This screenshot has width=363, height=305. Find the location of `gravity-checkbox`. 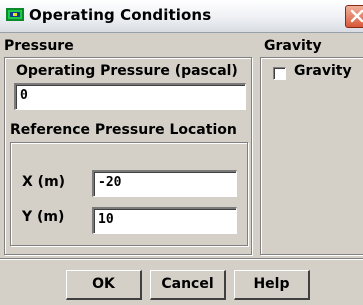

gravity-checkbox is located at coordinates (279, 73).